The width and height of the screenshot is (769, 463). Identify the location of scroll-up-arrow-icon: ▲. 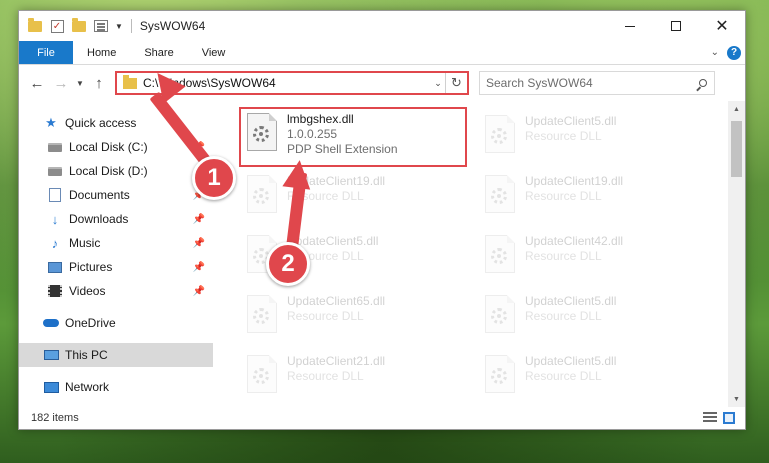
(736, 109).